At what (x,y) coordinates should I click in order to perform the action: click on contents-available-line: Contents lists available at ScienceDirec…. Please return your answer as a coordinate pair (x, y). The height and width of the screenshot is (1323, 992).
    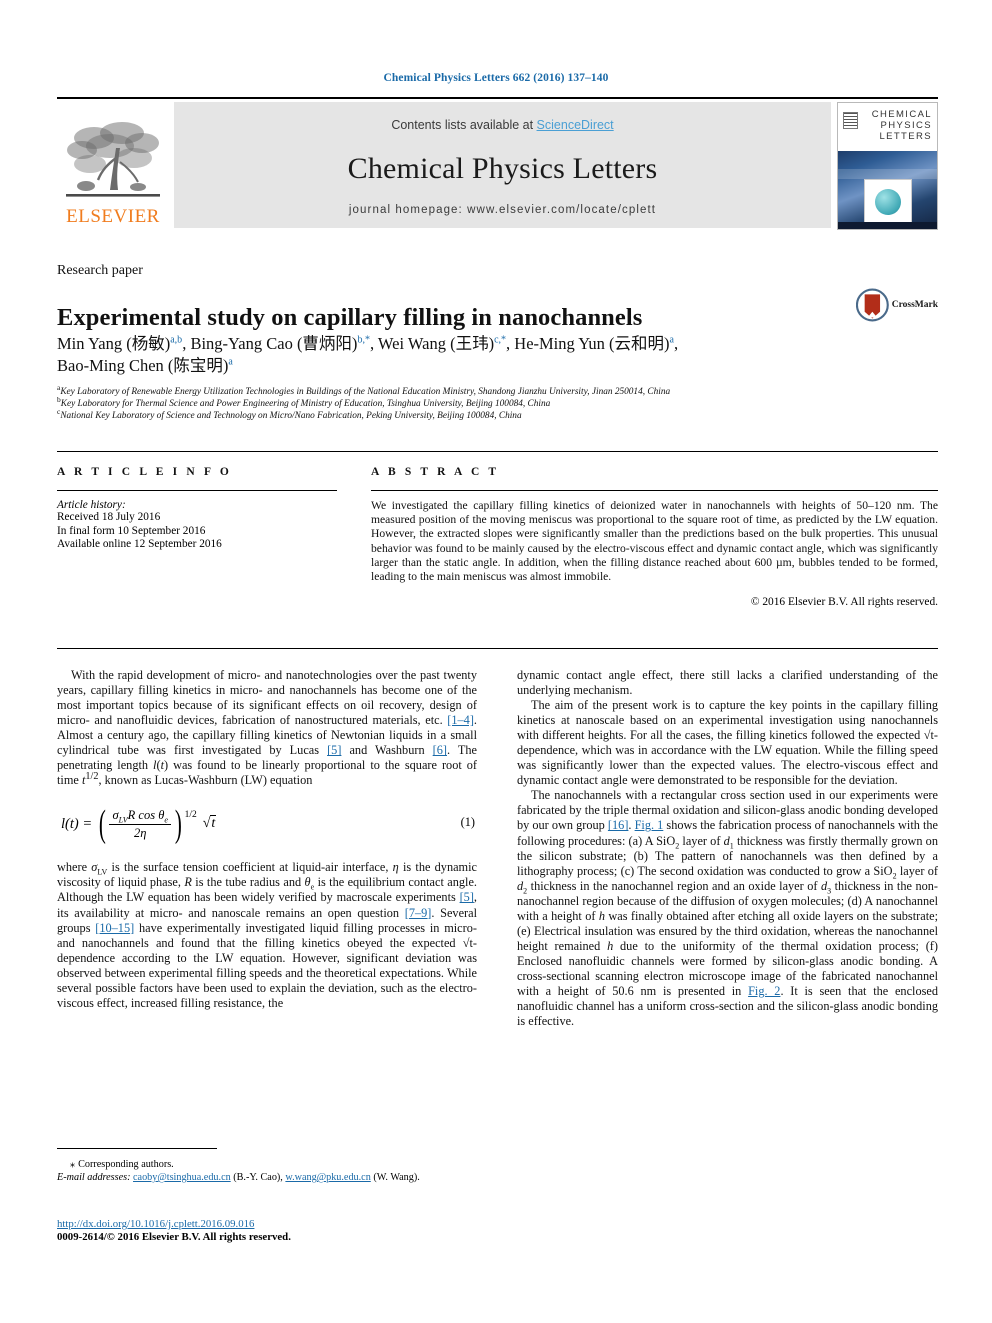
    Looking at the image, I should click on (502, 125).